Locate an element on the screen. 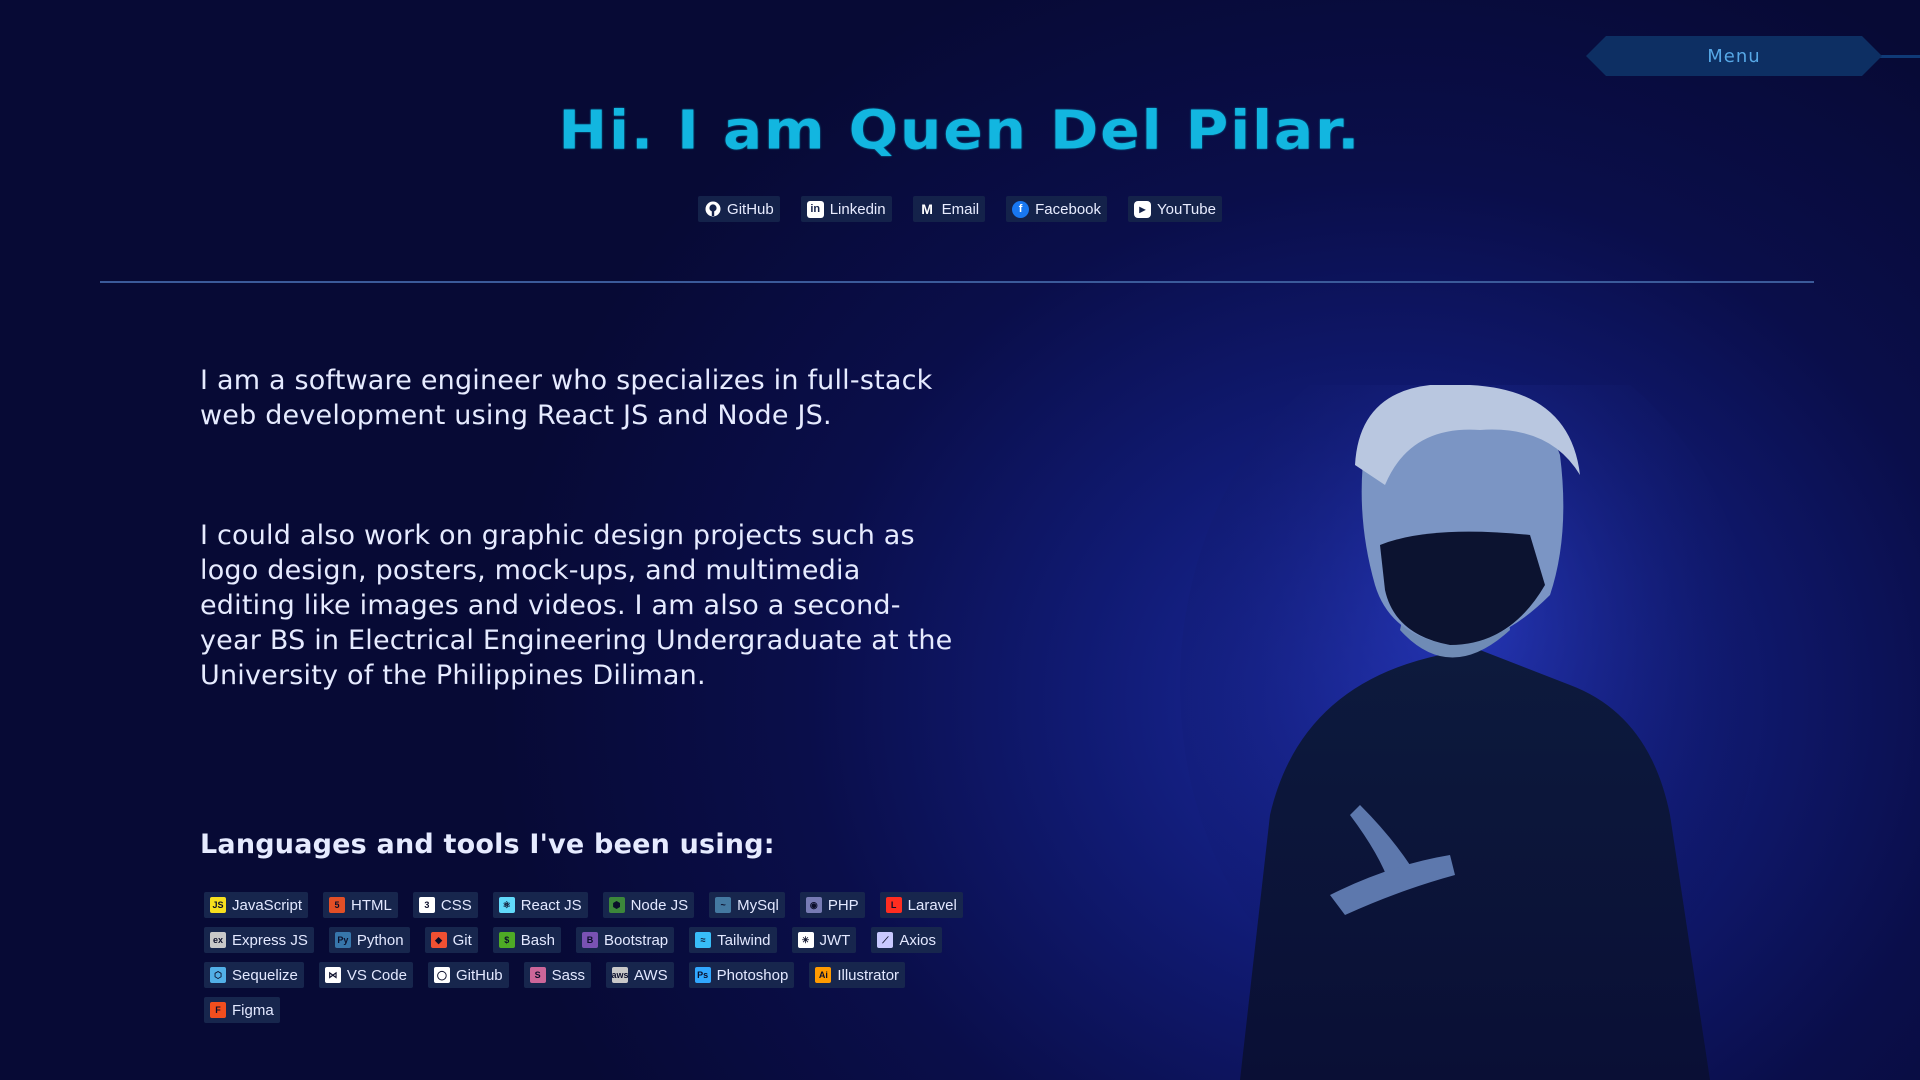 The width and height of the screenshot is (1920, 1080). tool-chip: JS JavaScript is located at coordinates (256, 905).